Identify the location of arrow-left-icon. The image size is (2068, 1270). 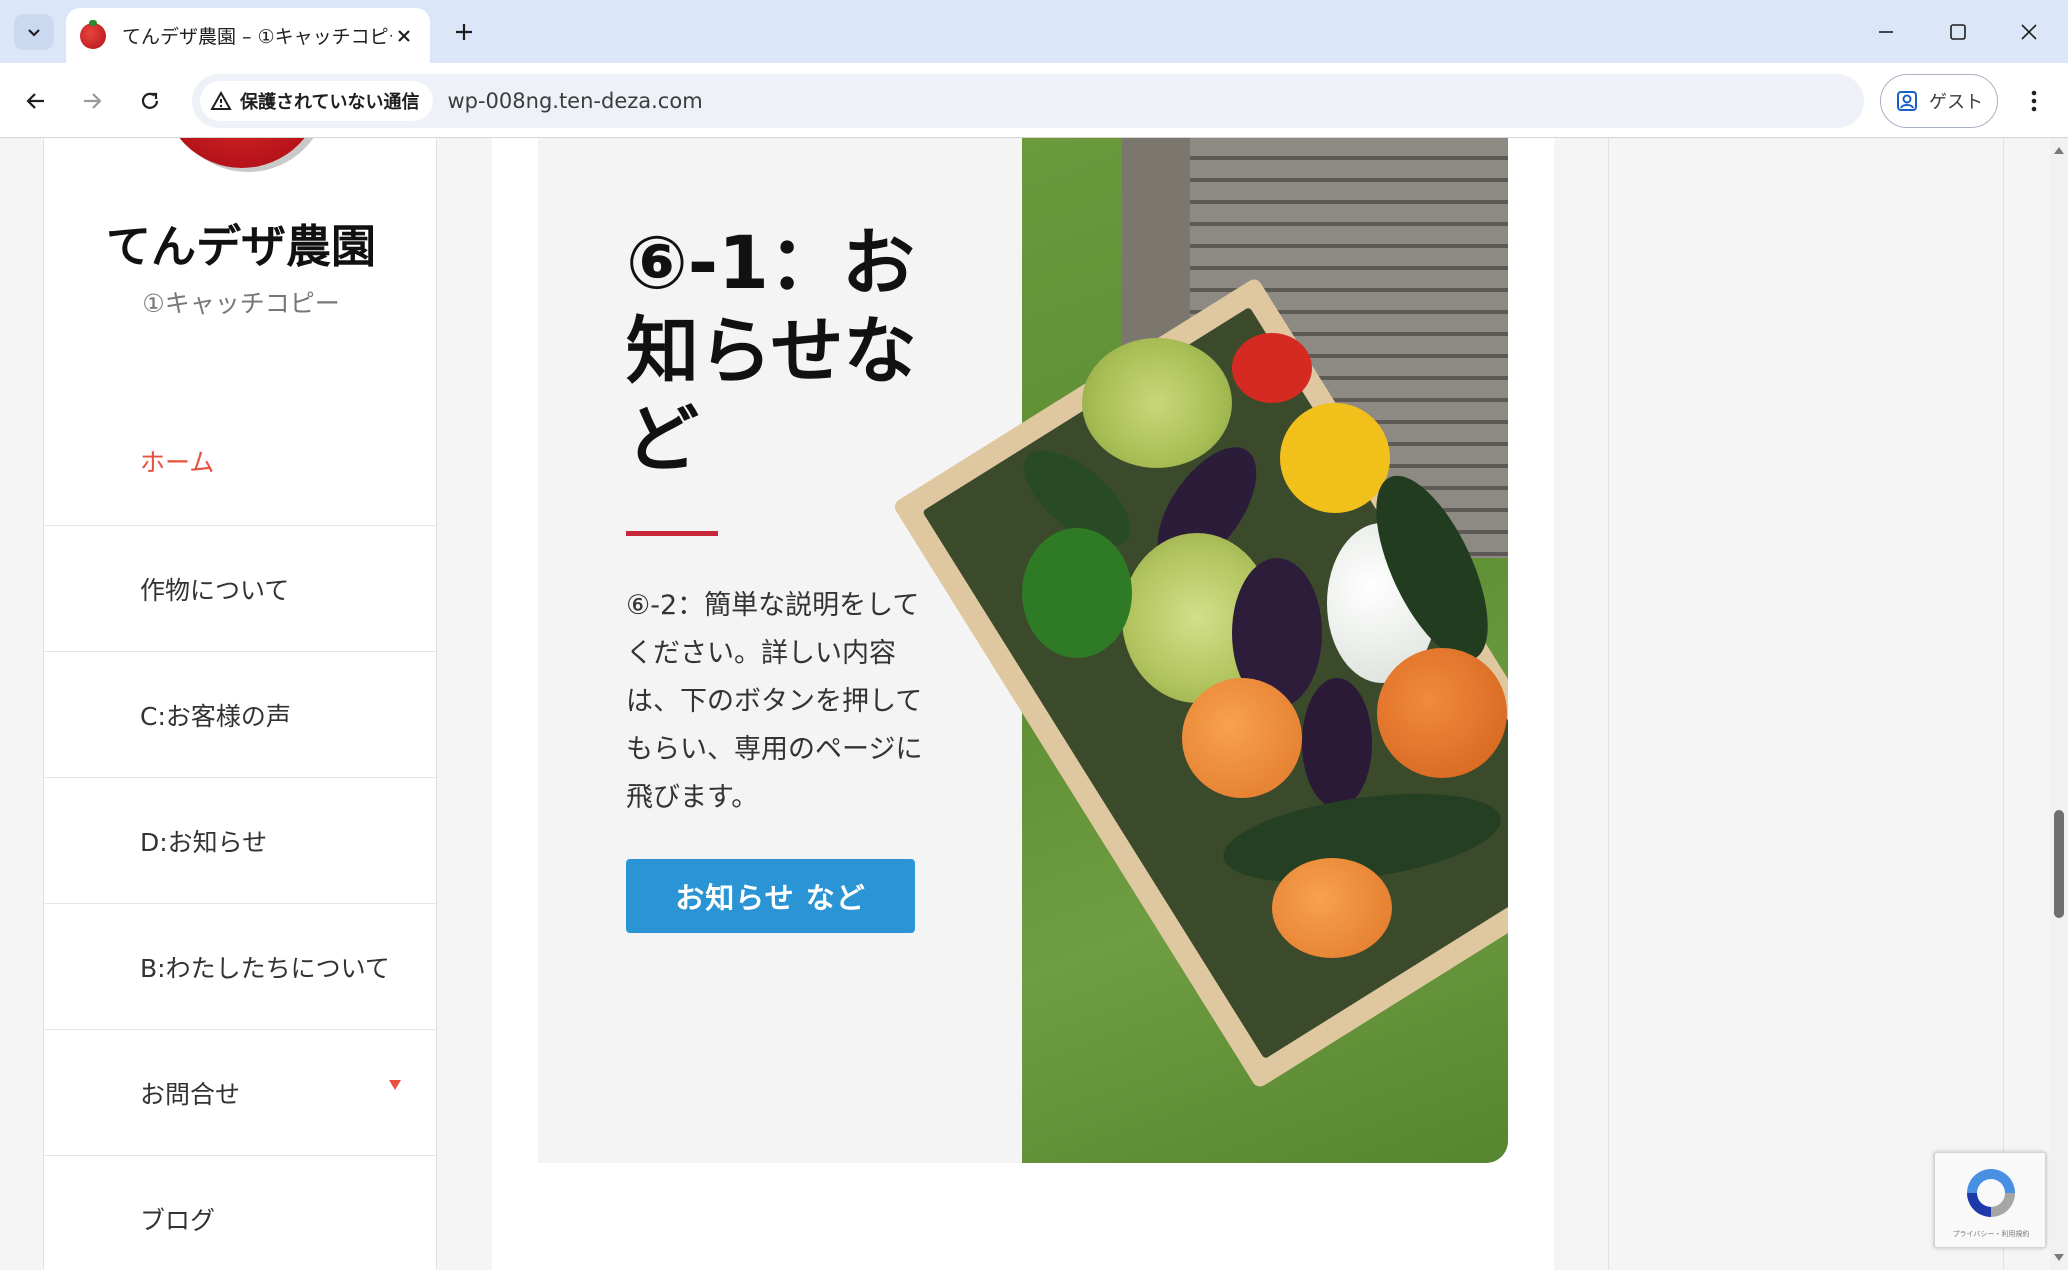
(35, 101).